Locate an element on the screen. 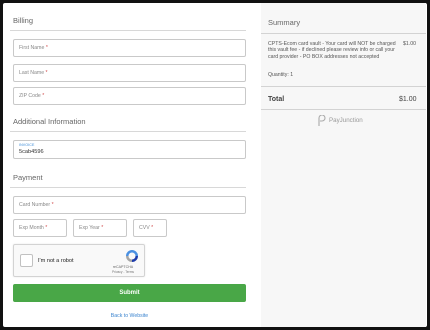  exp-month-placeholder: Exp Month * is located at coordinates (33, 228).